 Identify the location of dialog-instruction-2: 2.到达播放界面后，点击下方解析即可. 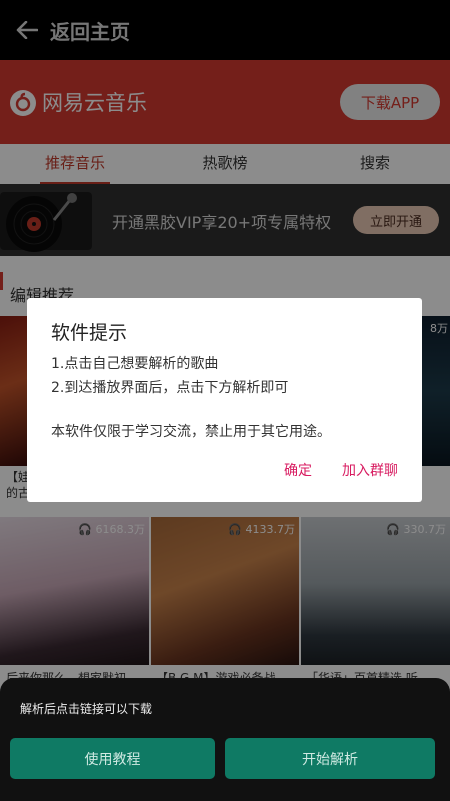
(170, 388).